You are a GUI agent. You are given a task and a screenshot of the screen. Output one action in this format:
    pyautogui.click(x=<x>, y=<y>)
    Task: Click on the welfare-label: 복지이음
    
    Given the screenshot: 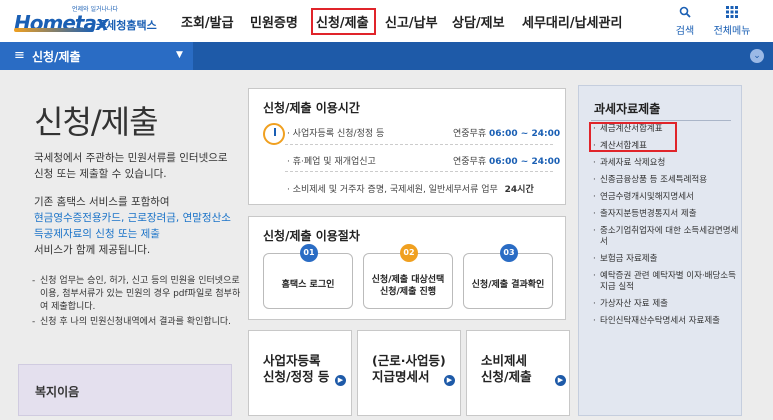 What is the action you would take?
    pyautogui.click(x=57, y=392)
    